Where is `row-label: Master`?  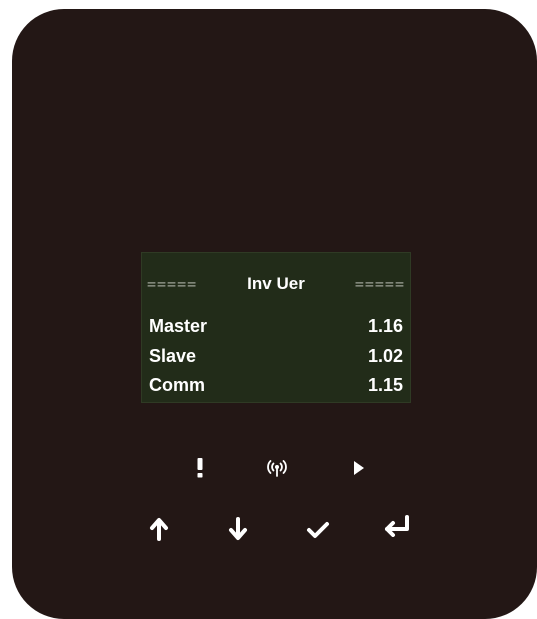
row-label: Master is located at coordinates (178, 325).